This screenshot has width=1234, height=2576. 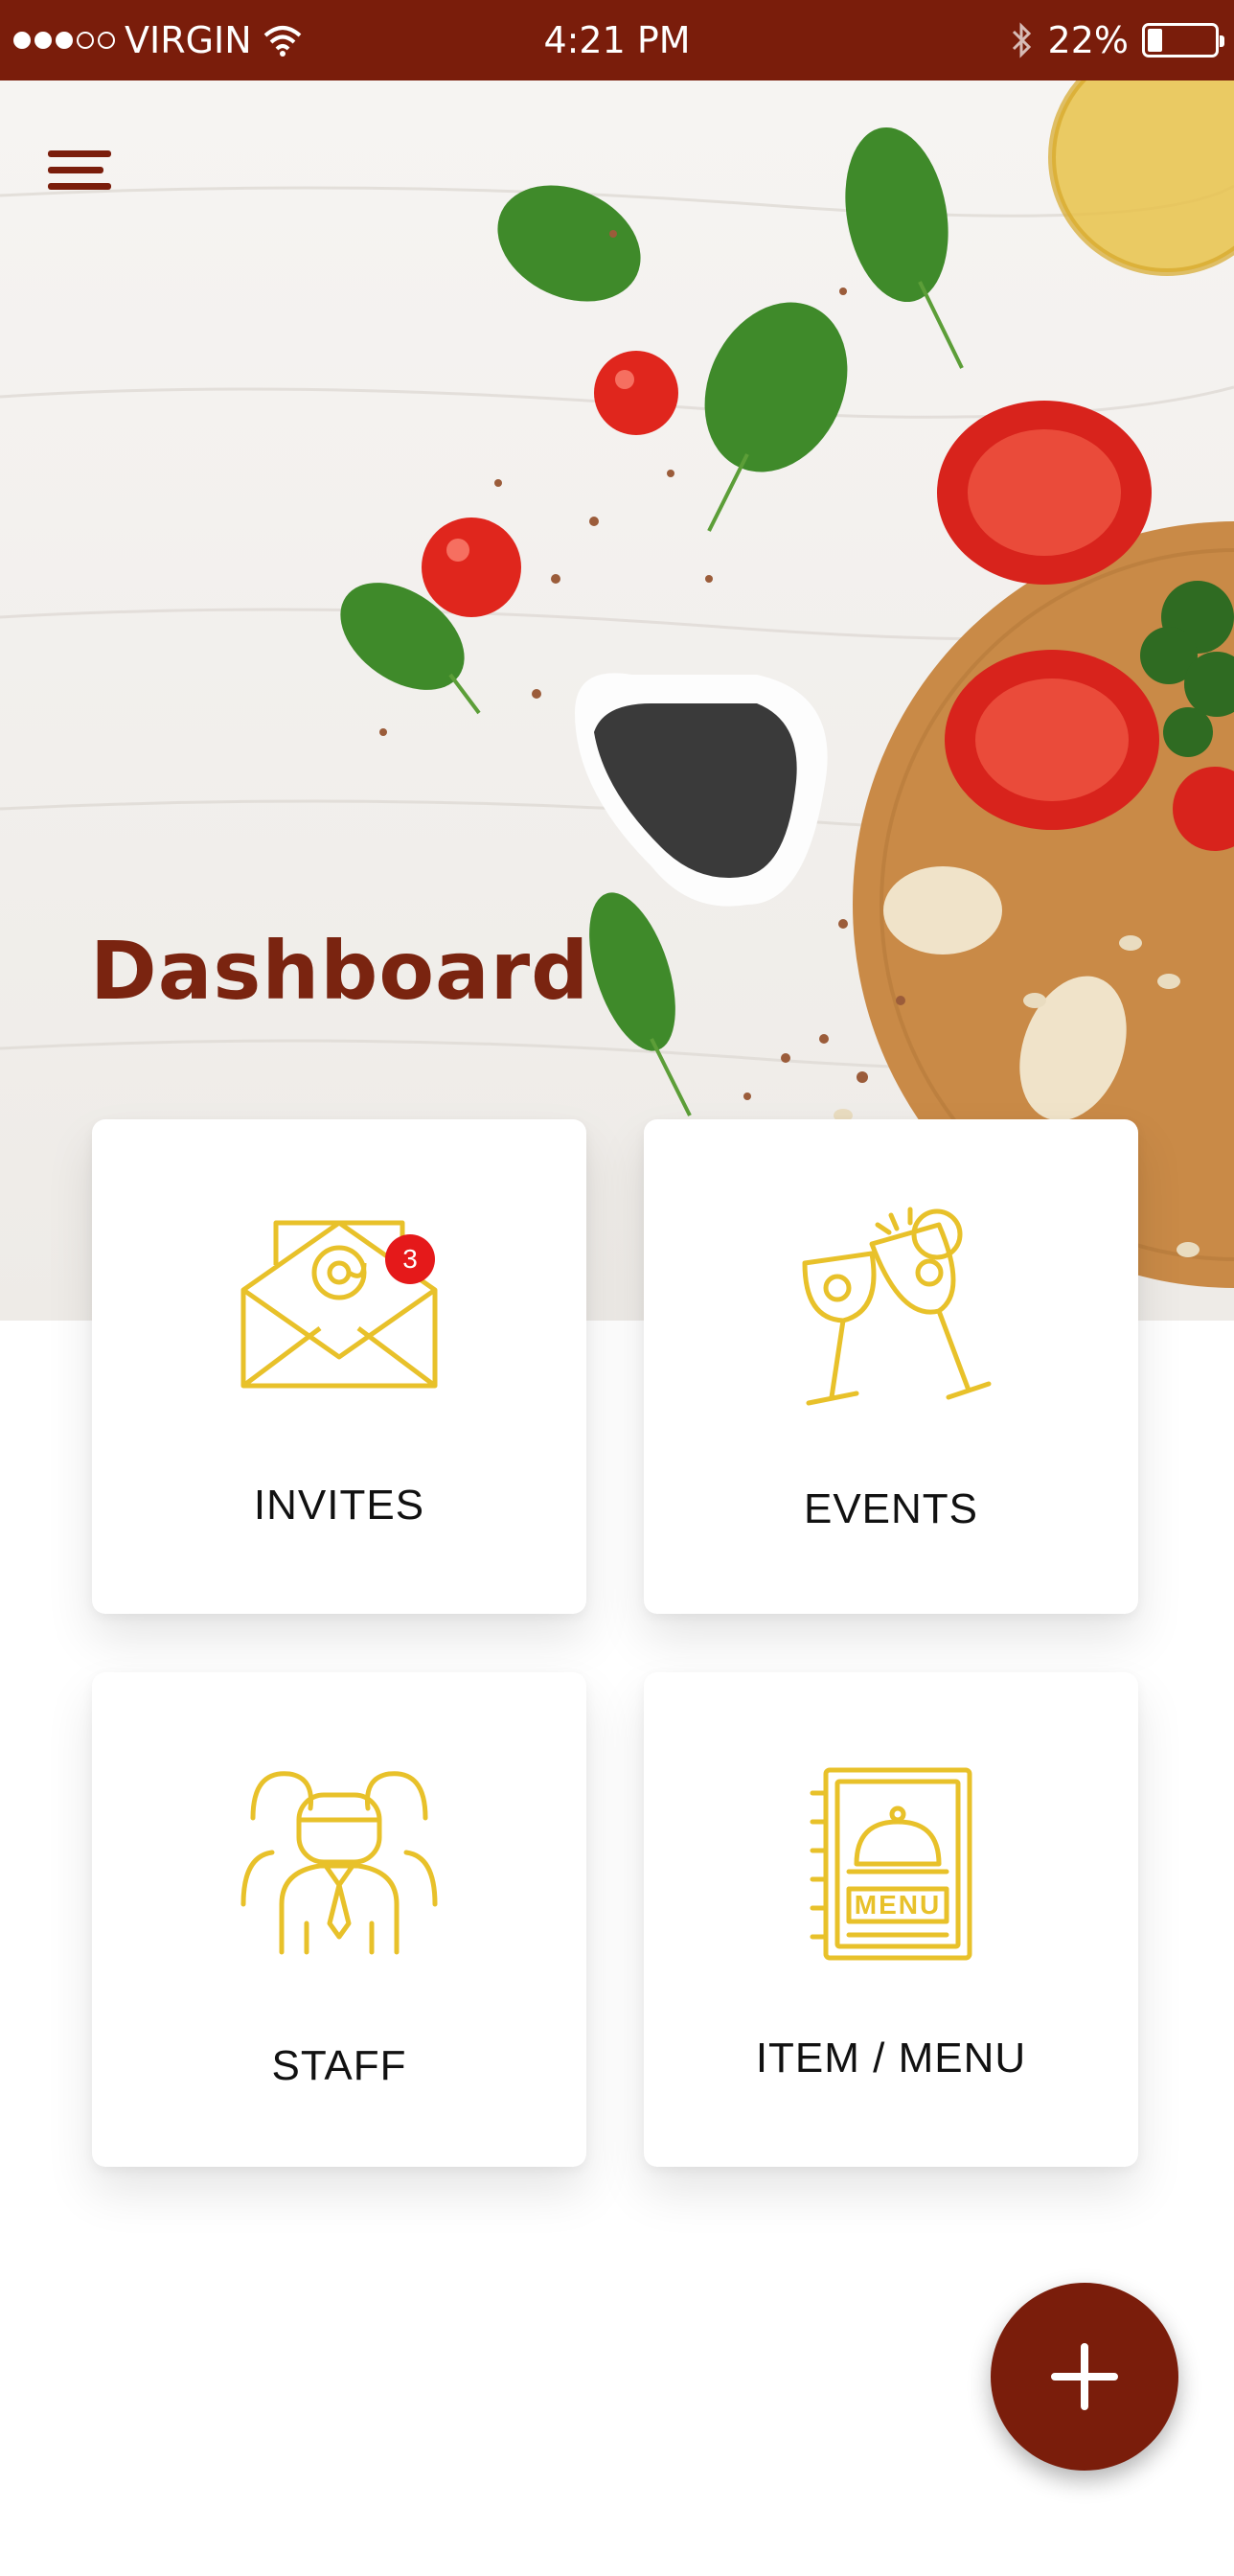 What do you see at coordinates (1155, 40) in the screenshot?
I see `battery-level` at bounding box center [1155, 40].